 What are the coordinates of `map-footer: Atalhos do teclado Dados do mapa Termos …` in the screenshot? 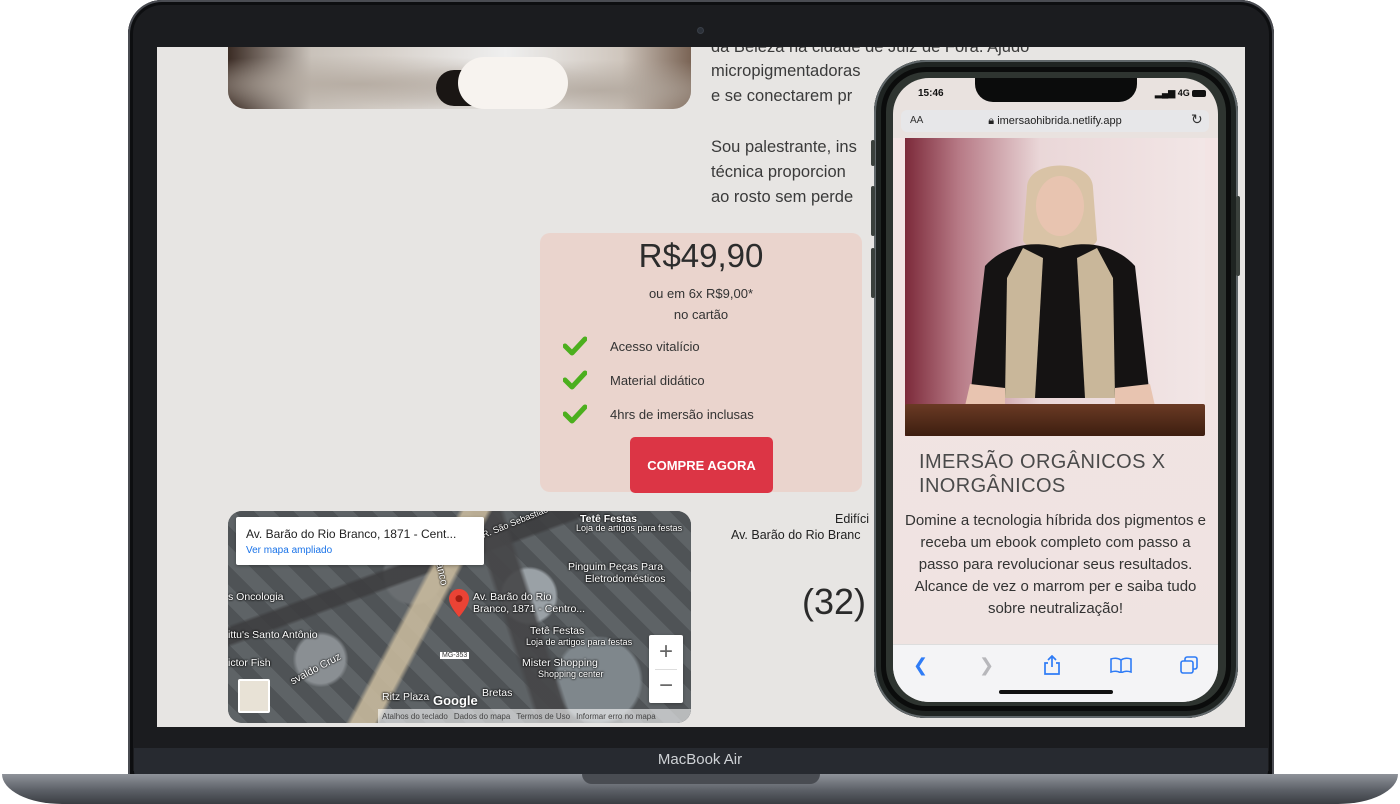 It's located at (534, 716).